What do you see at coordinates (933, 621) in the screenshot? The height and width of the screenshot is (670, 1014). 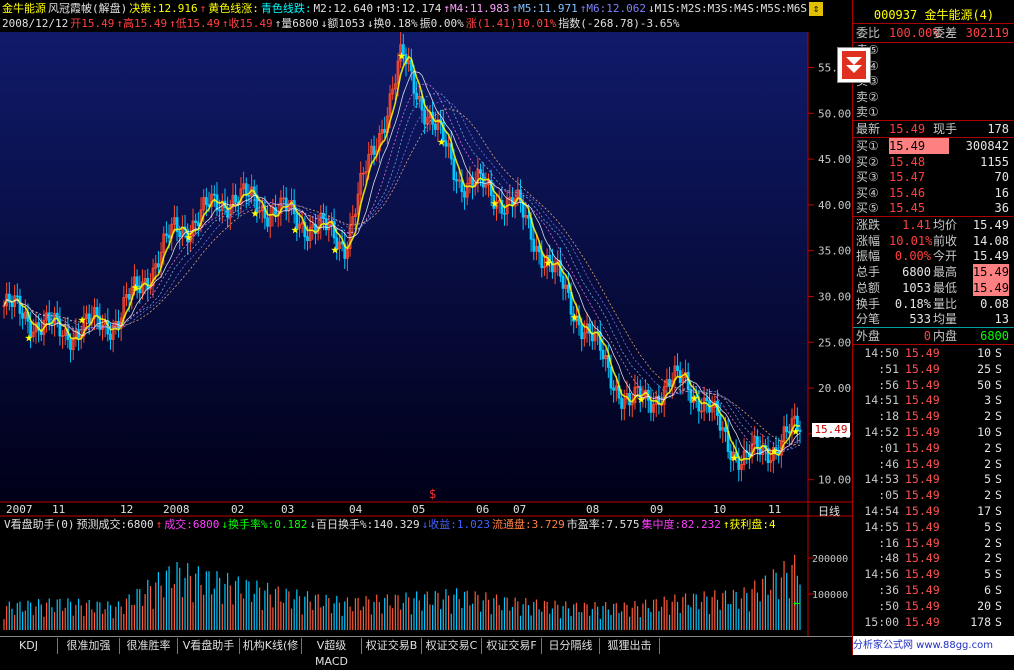 I see `tick-row: 15:00 15.49 178 S` at bounding box center [933, 621].